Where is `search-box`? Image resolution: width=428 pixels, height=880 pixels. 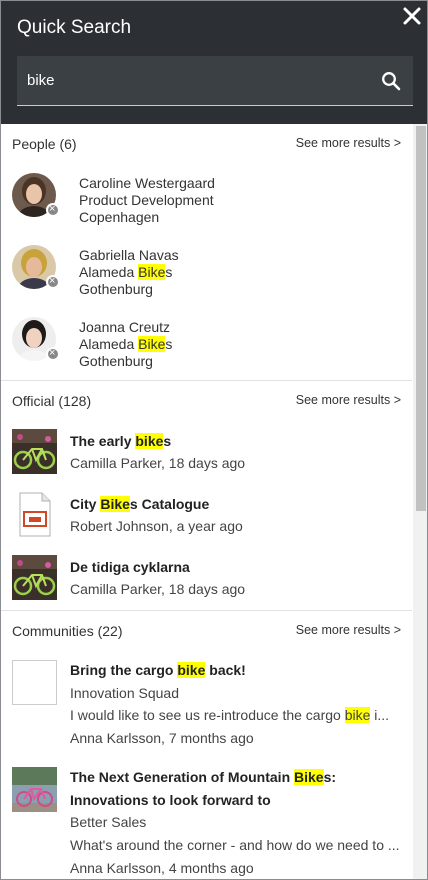
search-box is located at coordinates (215, 81).